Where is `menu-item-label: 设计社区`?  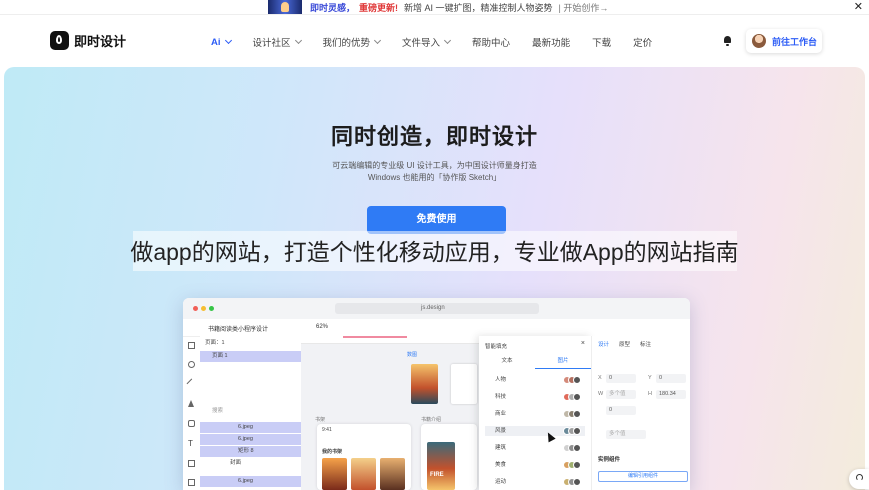 menu-item-label: 设计社区 is located at coordinates (271, 43).